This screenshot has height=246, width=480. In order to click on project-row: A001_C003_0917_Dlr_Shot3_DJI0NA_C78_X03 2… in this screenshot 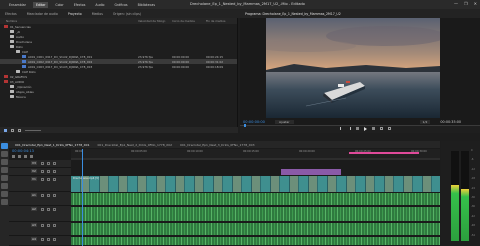, I will do `click(118, 66)`.